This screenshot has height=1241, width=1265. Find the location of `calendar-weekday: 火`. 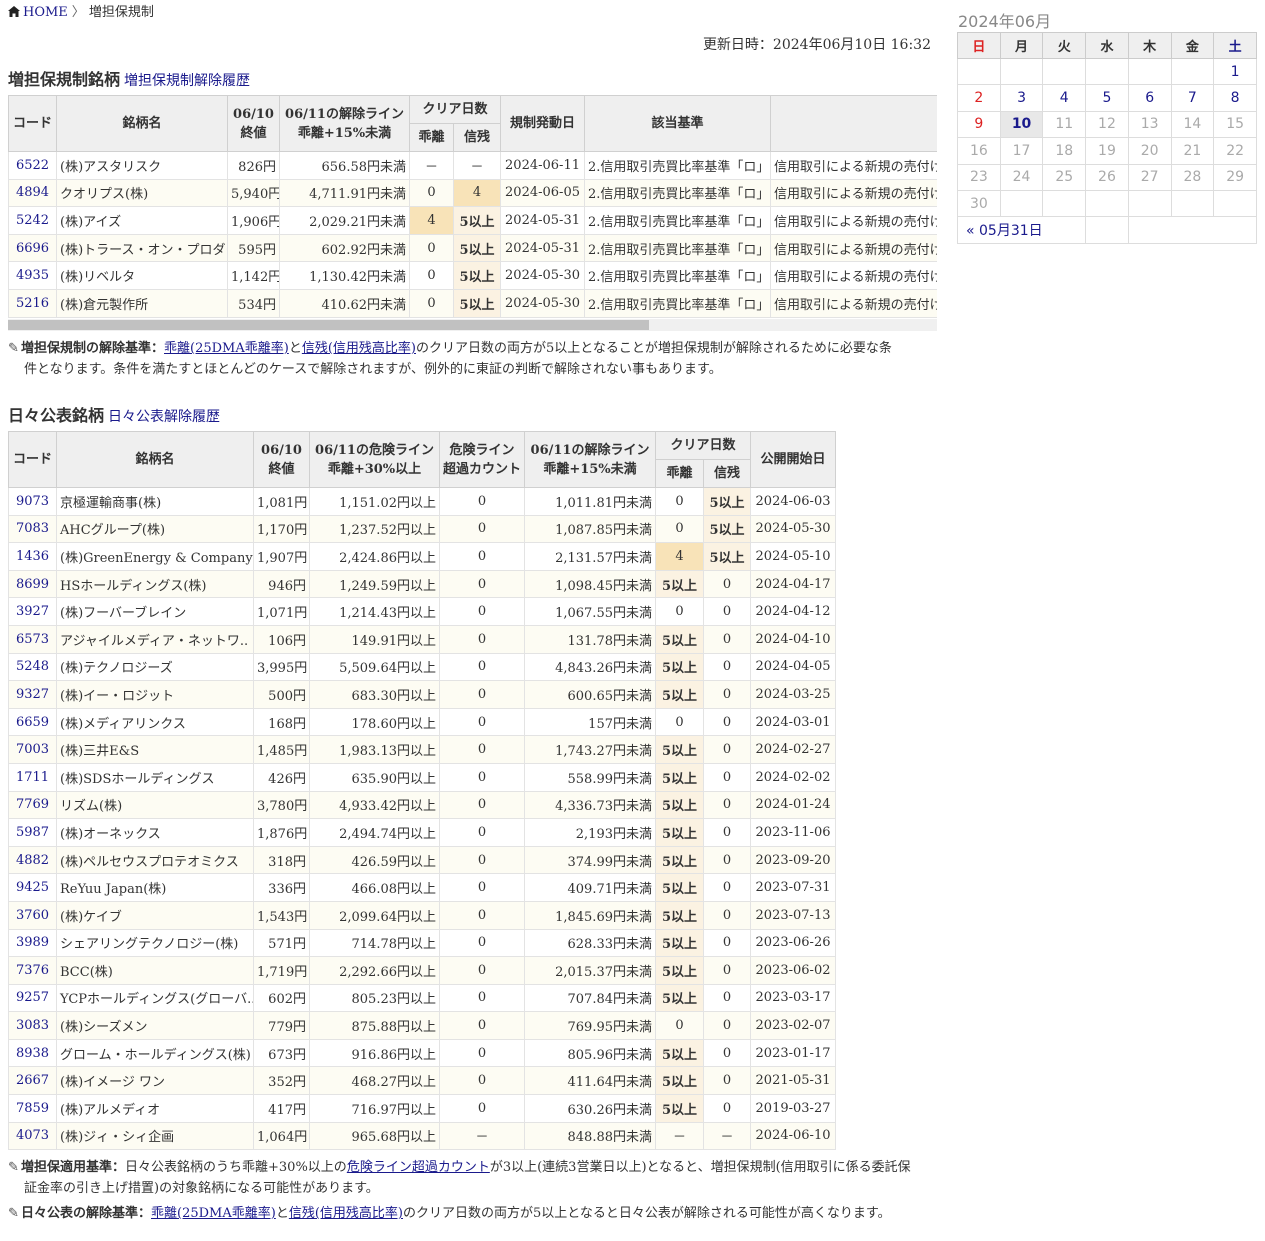

calendar-weekday: 火 is located at coordinates (1064, 45).